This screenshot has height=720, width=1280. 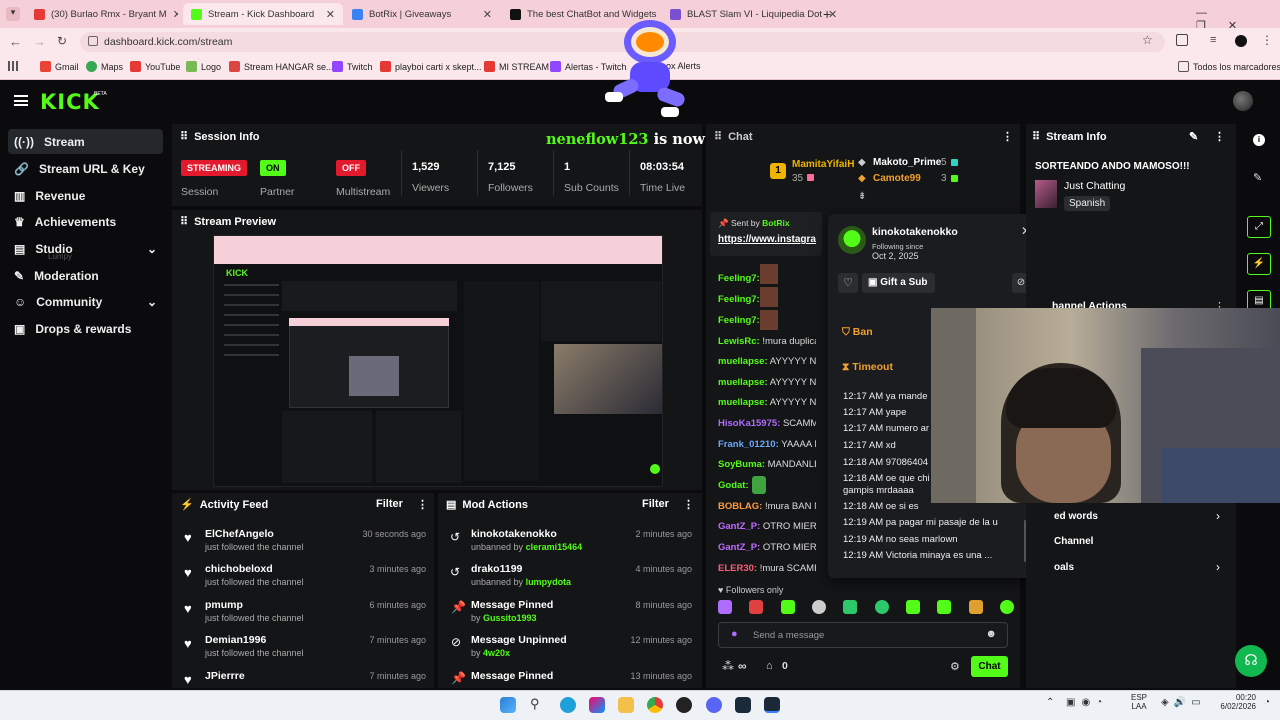 What do you see at coordinates (496, 569) in the screenshot?
I see `mod-name: drako1199` at bounding box center [496, 569].